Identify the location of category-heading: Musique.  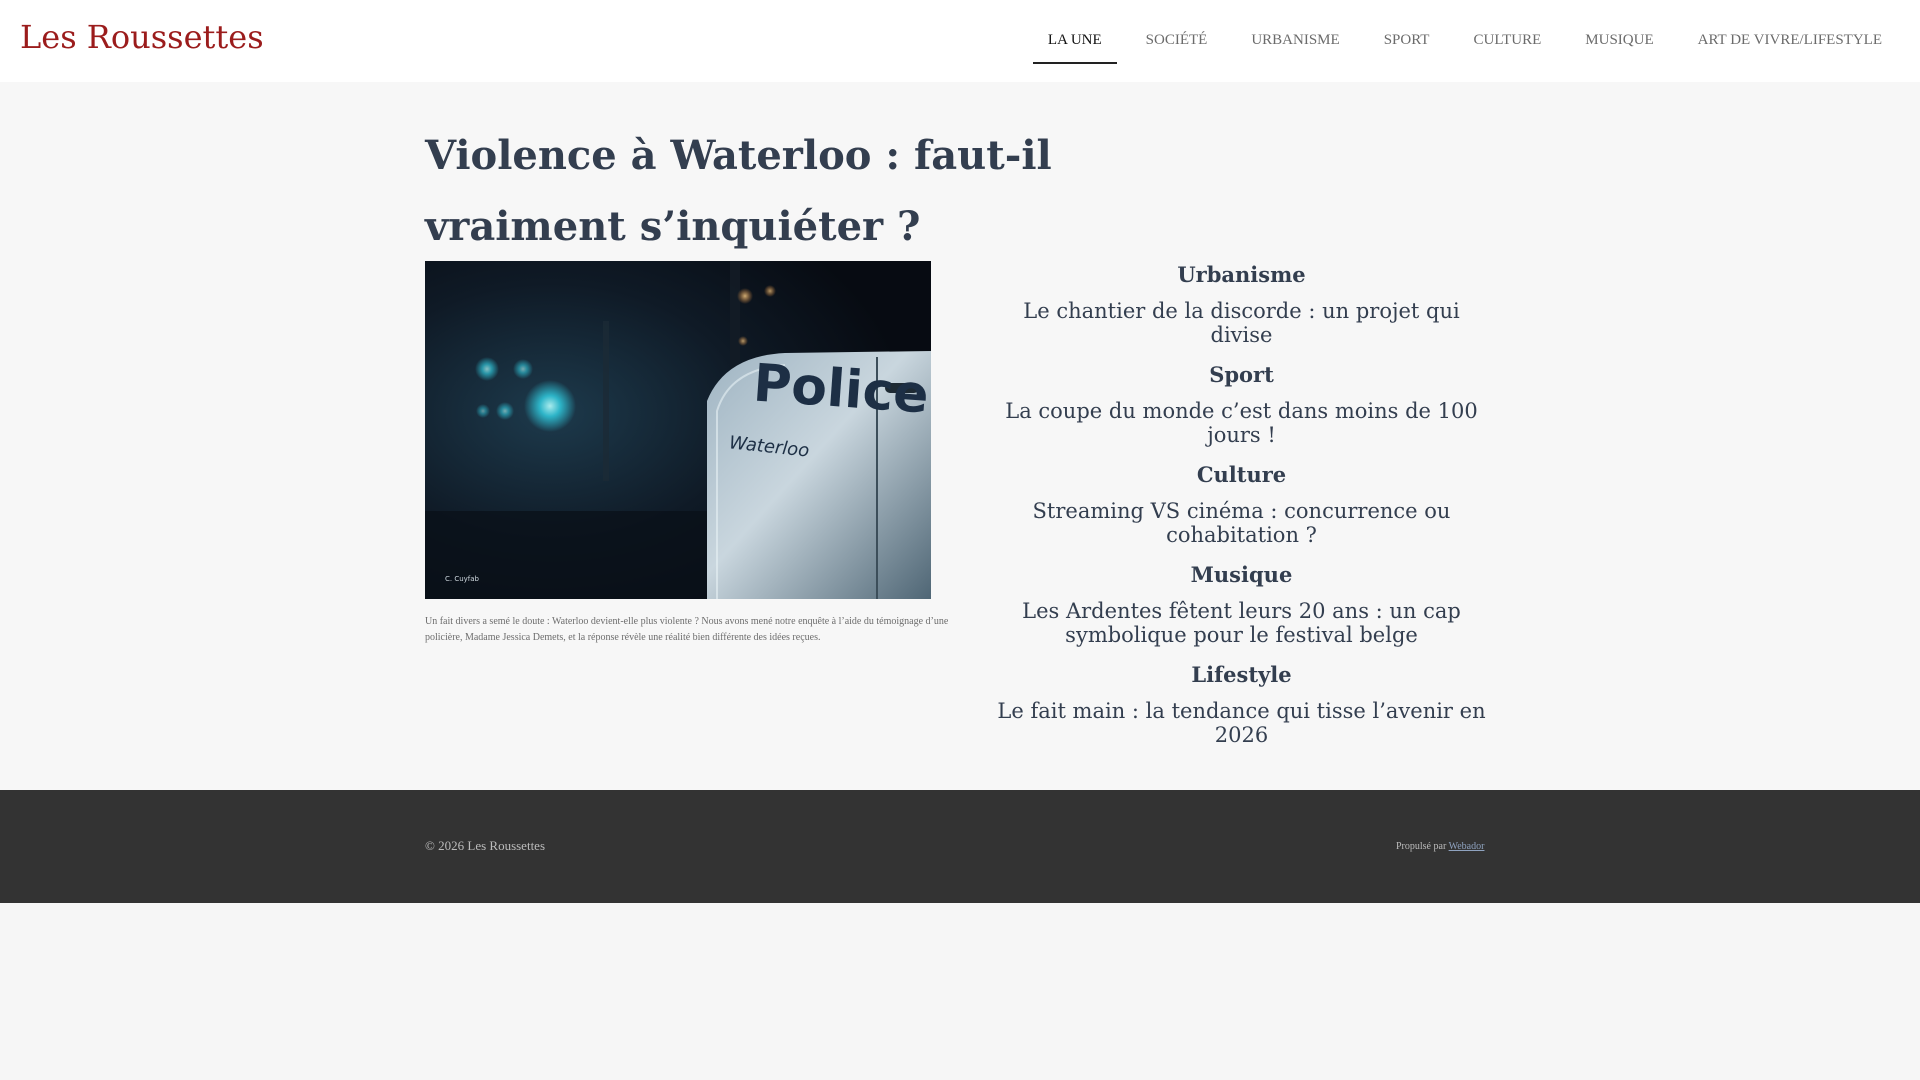
(1241, 575).